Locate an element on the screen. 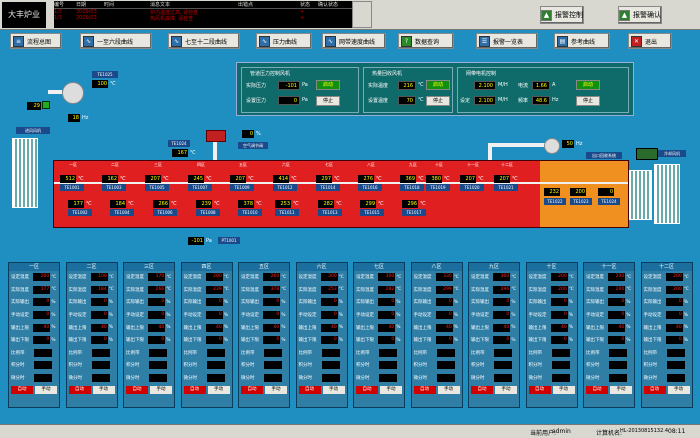 The width and height of the screenshot is (700, 438). set-temp-input: 70 is located at coordinates (407, 100).